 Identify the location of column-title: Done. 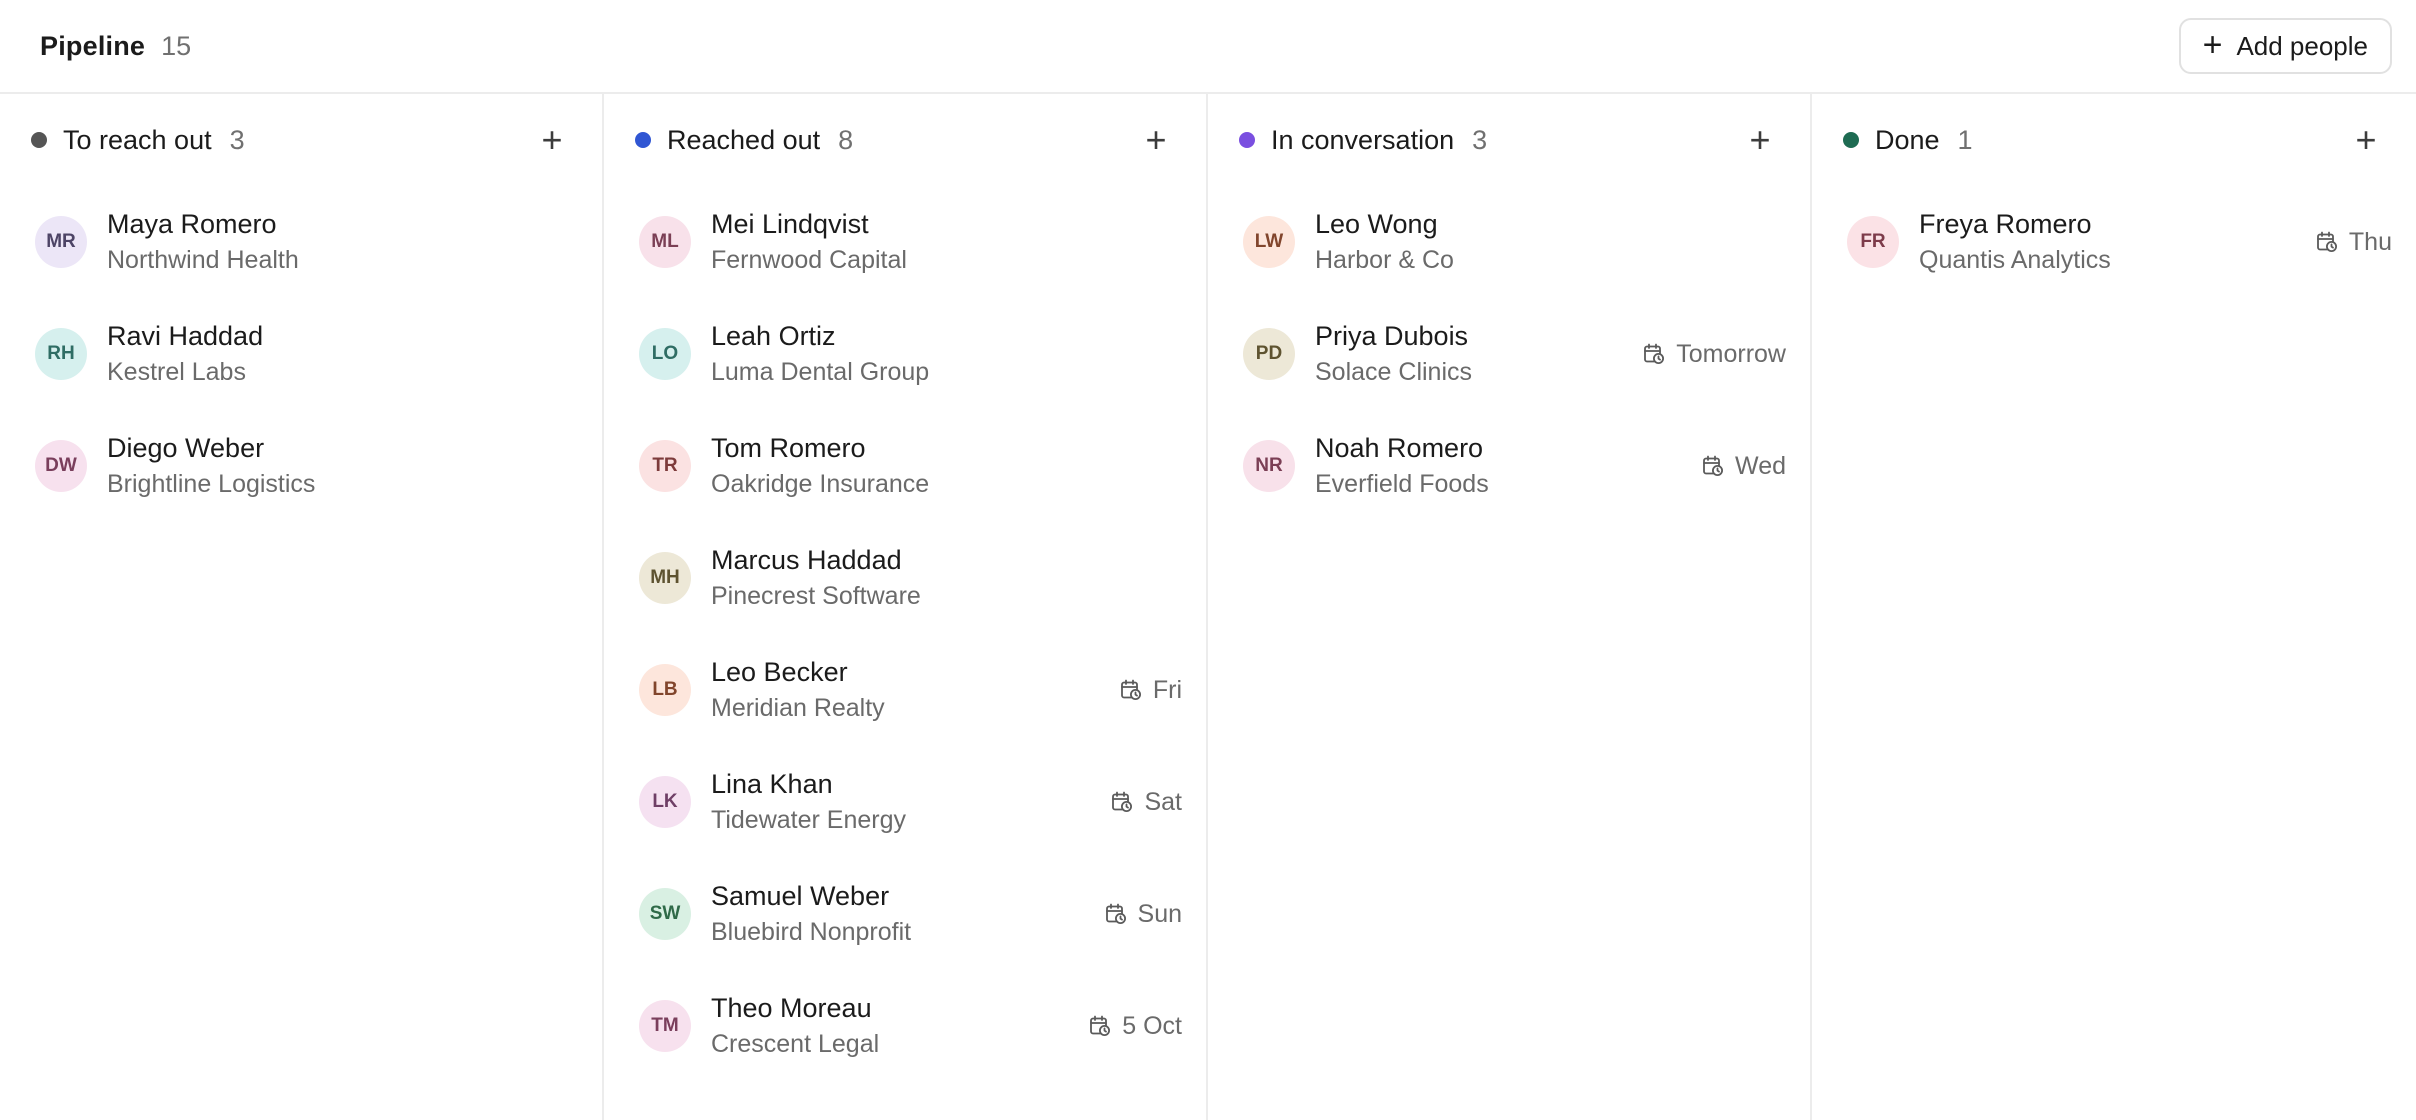
(1907, 139).